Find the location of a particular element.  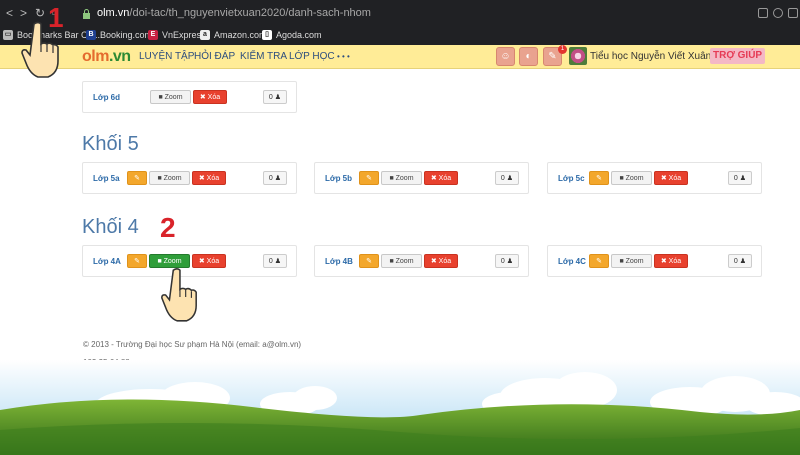

booking-icon: B is located at coordinates (91, 35).